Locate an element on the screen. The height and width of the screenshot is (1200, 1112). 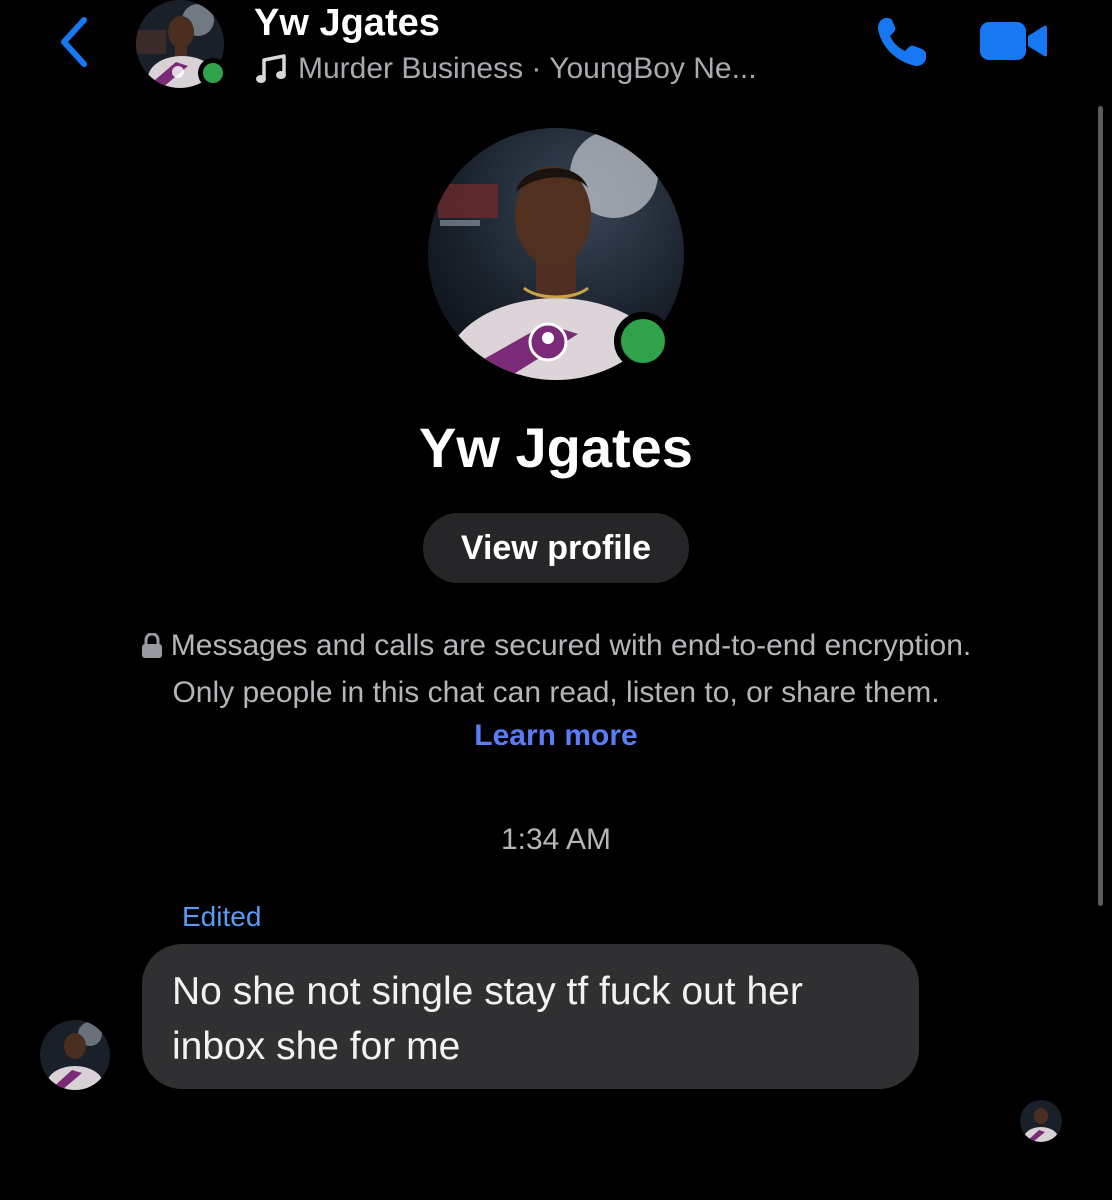
online-status-dot is located at coordinates (213, 73).